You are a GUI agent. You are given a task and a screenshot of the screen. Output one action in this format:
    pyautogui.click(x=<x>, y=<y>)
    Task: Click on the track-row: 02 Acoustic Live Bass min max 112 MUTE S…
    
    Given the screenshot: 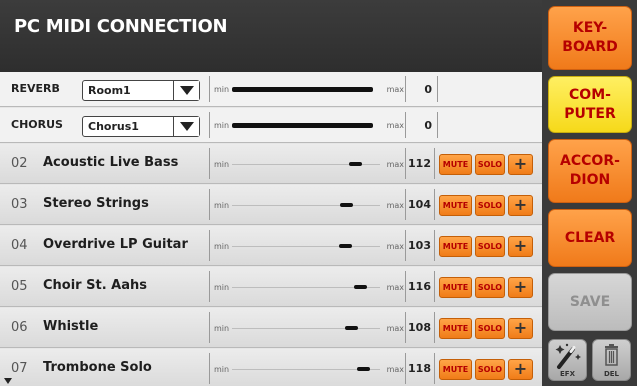 What is the action you would take?
    pyautogui.click(x=271, y=164)
    